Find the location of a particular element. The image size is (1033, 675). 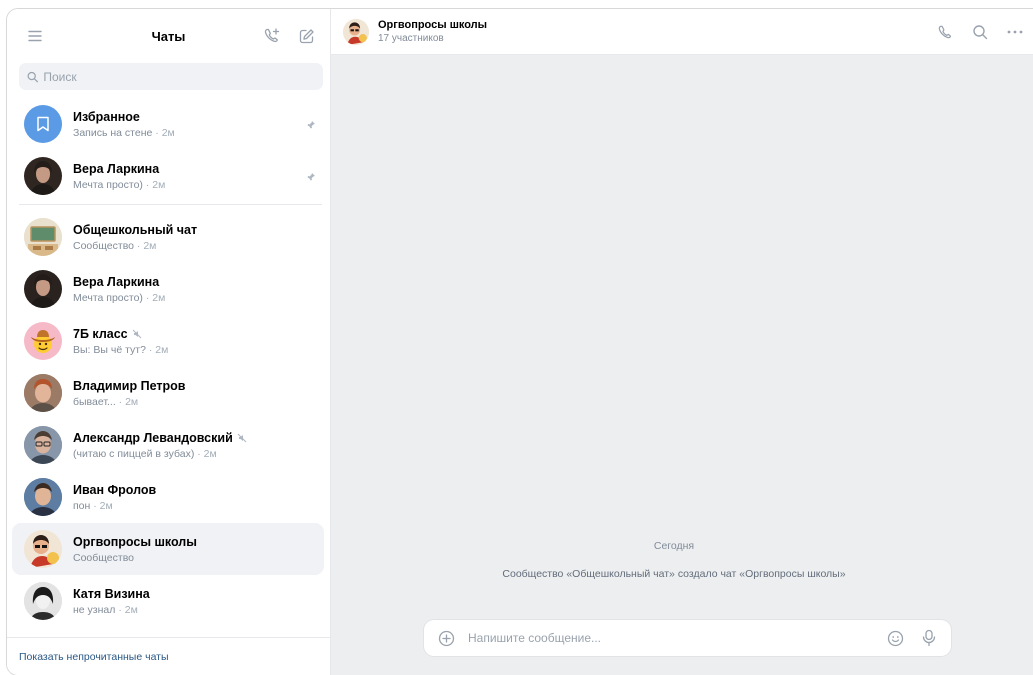

chat-name: Владимир Петров is located at coordinates (129, 385).